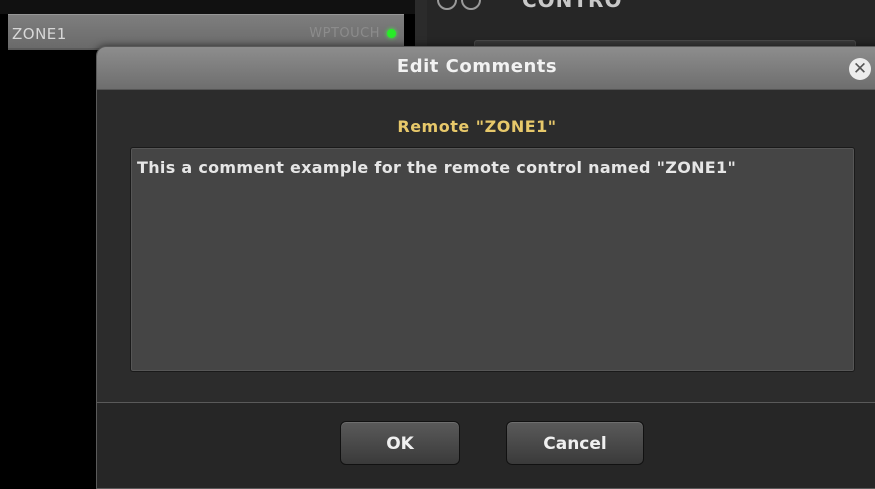 The width and height of the screenshot is (875, 489). Describe the element at coordinates (477, 126) in the screenshot. I see `remote-name-heading: Remote "ZONE1"` at that location.